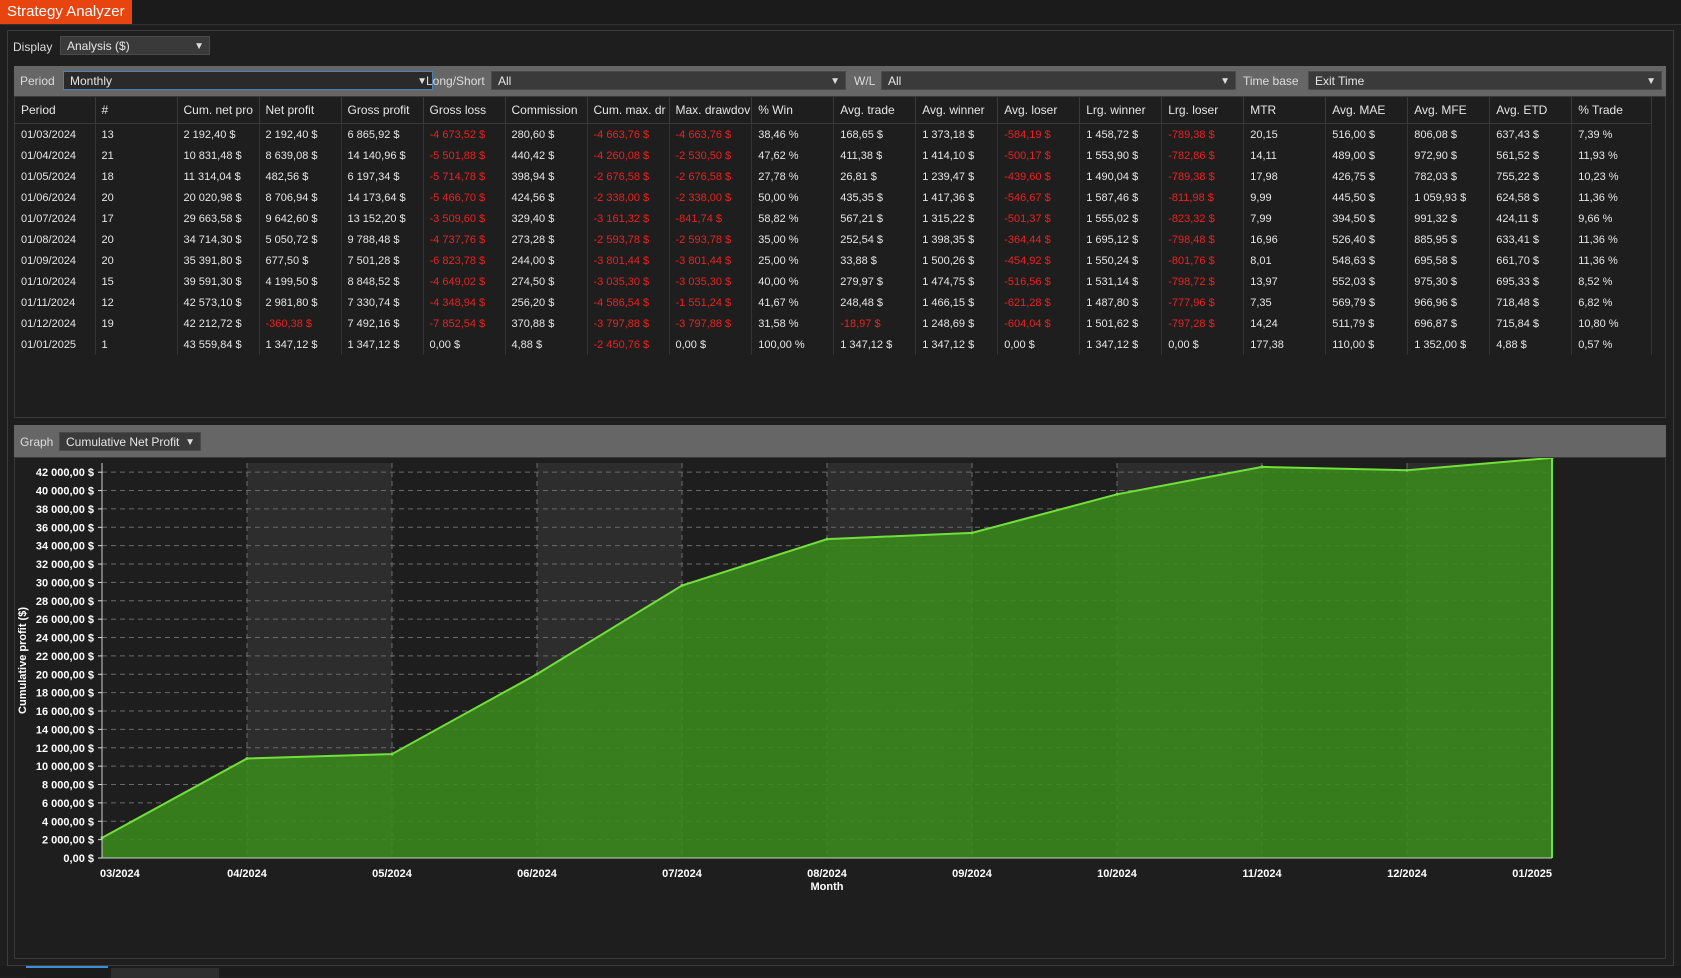 Image resolution: width=1681 pixels, height=978 pixels. Describe the element at coordinates (875, 197) in the screenshot. I see `table-cell: 435,35 $` at that location.